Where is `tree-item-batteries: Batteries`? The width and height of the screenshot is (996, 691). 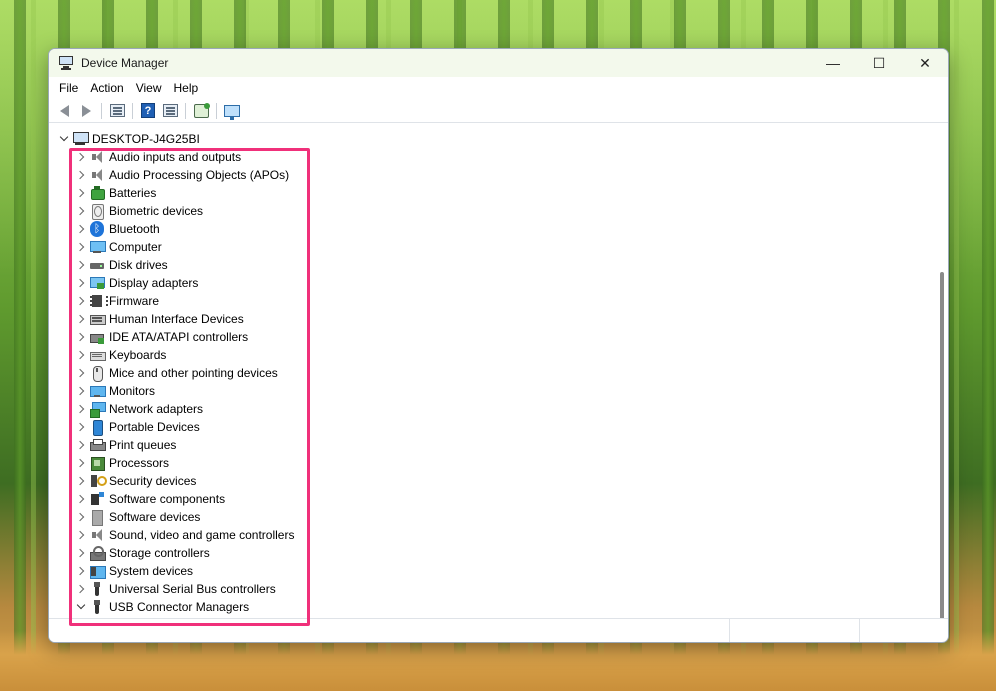
tree-item-batteries: Batteries is located at coordinates (491, 193).